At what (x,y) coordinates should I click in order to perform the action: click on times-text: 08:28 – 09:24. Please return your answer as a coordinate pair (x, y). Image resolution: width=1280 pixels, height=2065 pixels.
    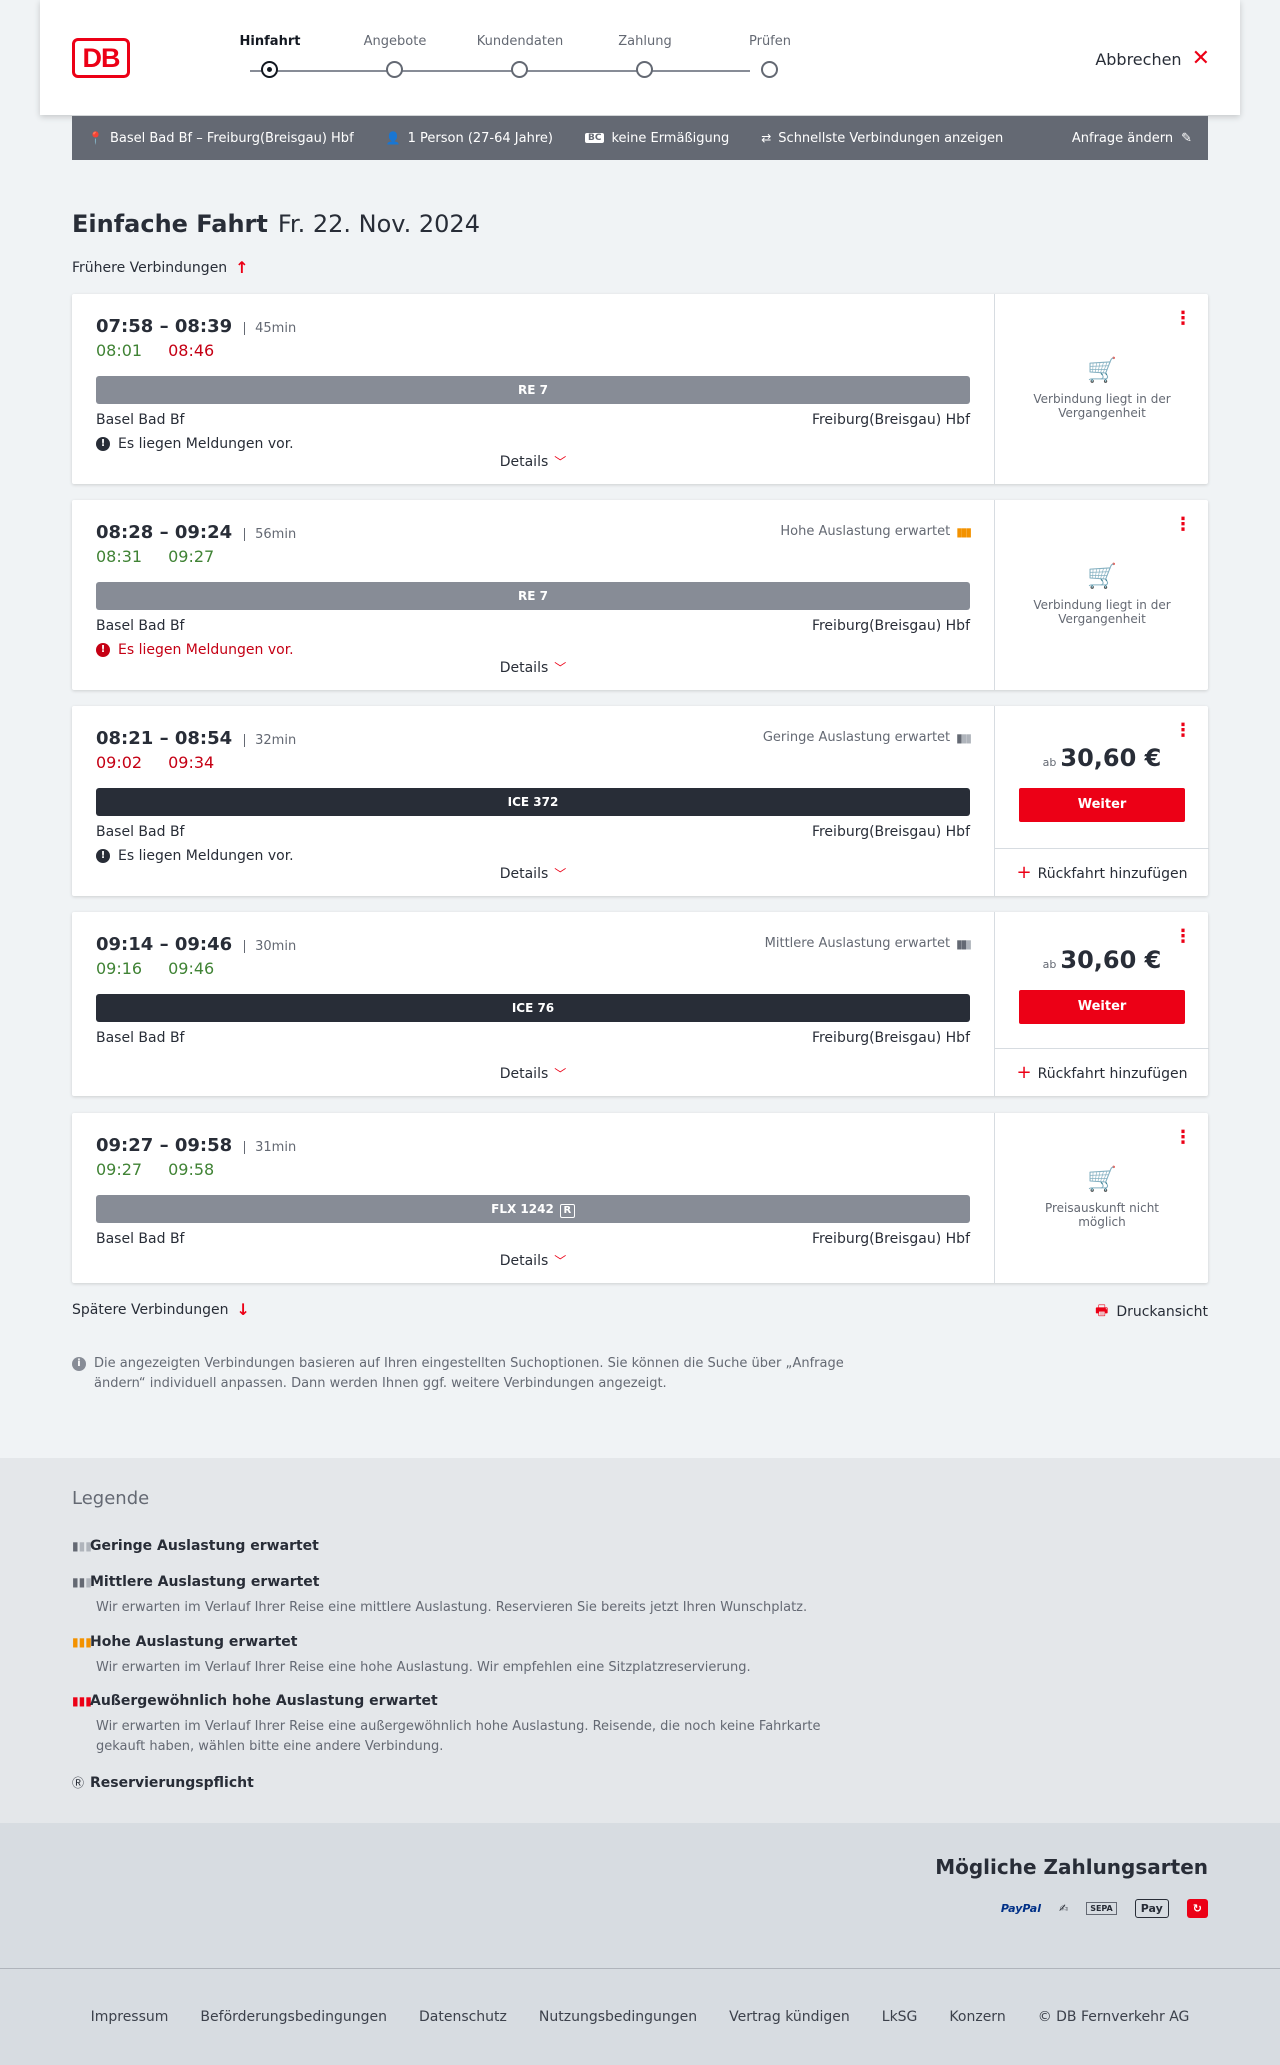
    Looking at the image, I should click on (164, 532).